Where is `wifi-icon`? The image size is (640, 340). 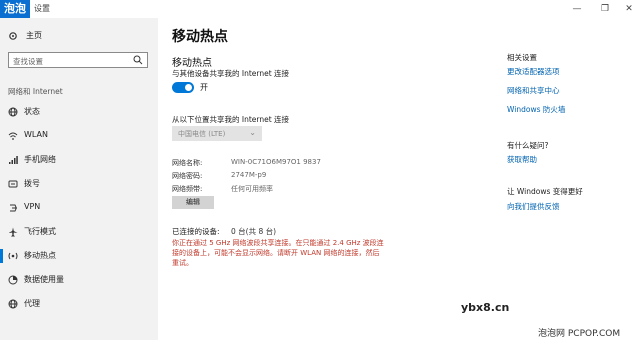
wifi-icon is located at coordinates (13, 136).